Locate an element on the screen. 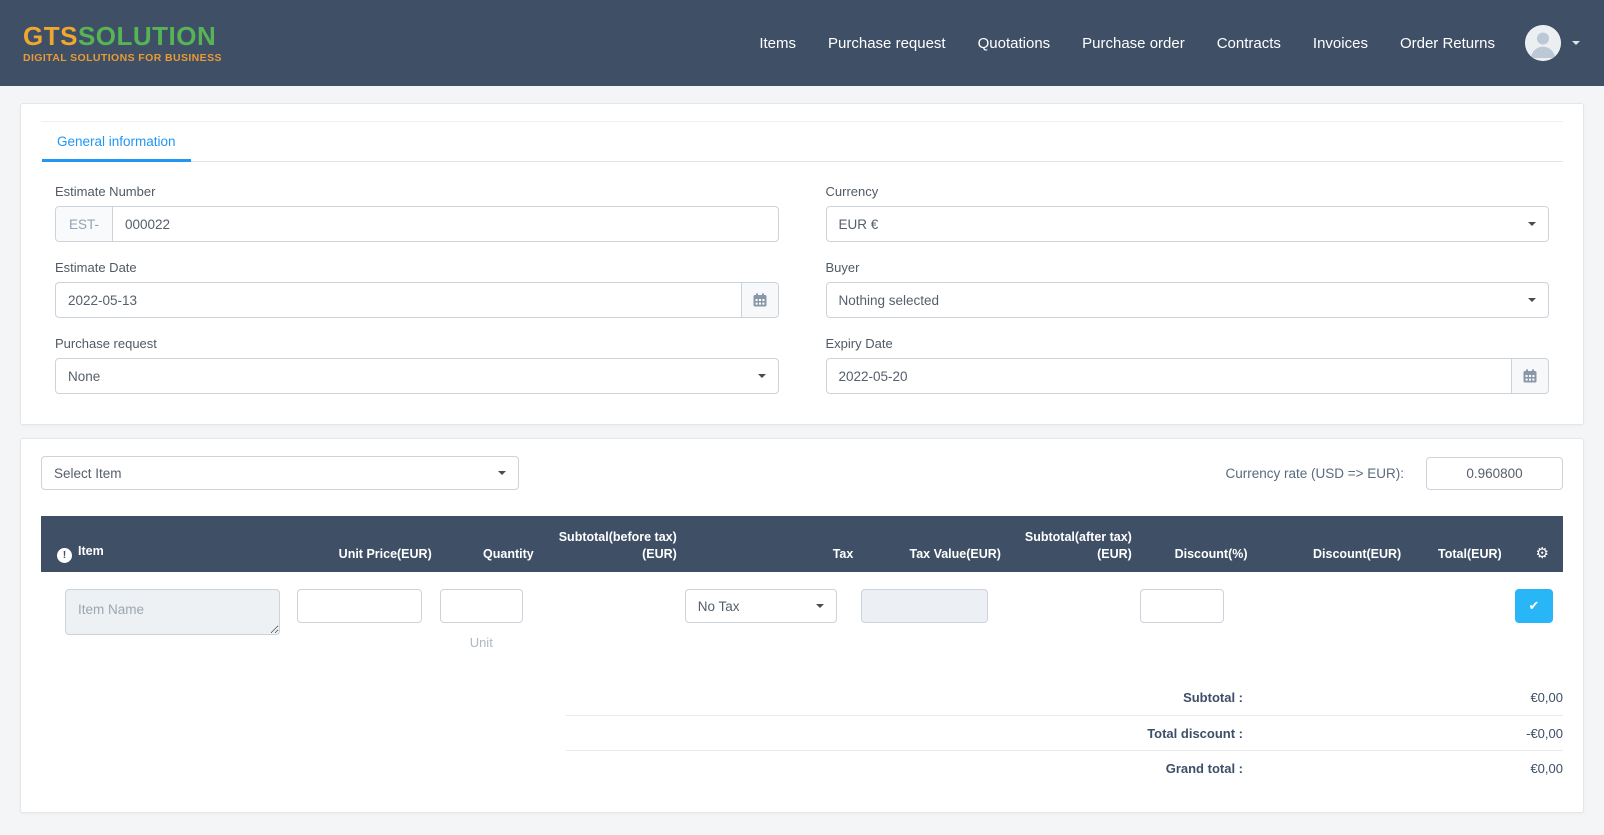  estimate-date-label: Estimate Date is located at coordinates (96, 267).